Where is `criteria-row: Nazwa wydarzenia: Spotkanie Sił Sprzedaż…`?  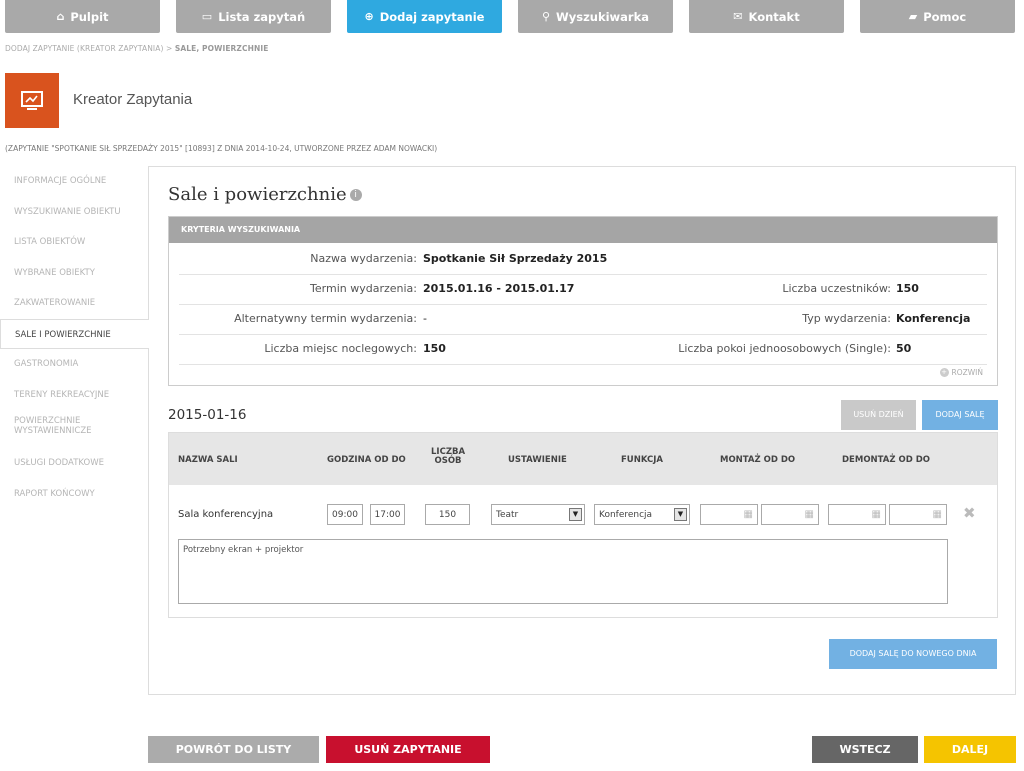
criteria-row: Nazwa wydarzenia: Spotkanie Sił Sprzedaż… is located at coordinates (583, 260).